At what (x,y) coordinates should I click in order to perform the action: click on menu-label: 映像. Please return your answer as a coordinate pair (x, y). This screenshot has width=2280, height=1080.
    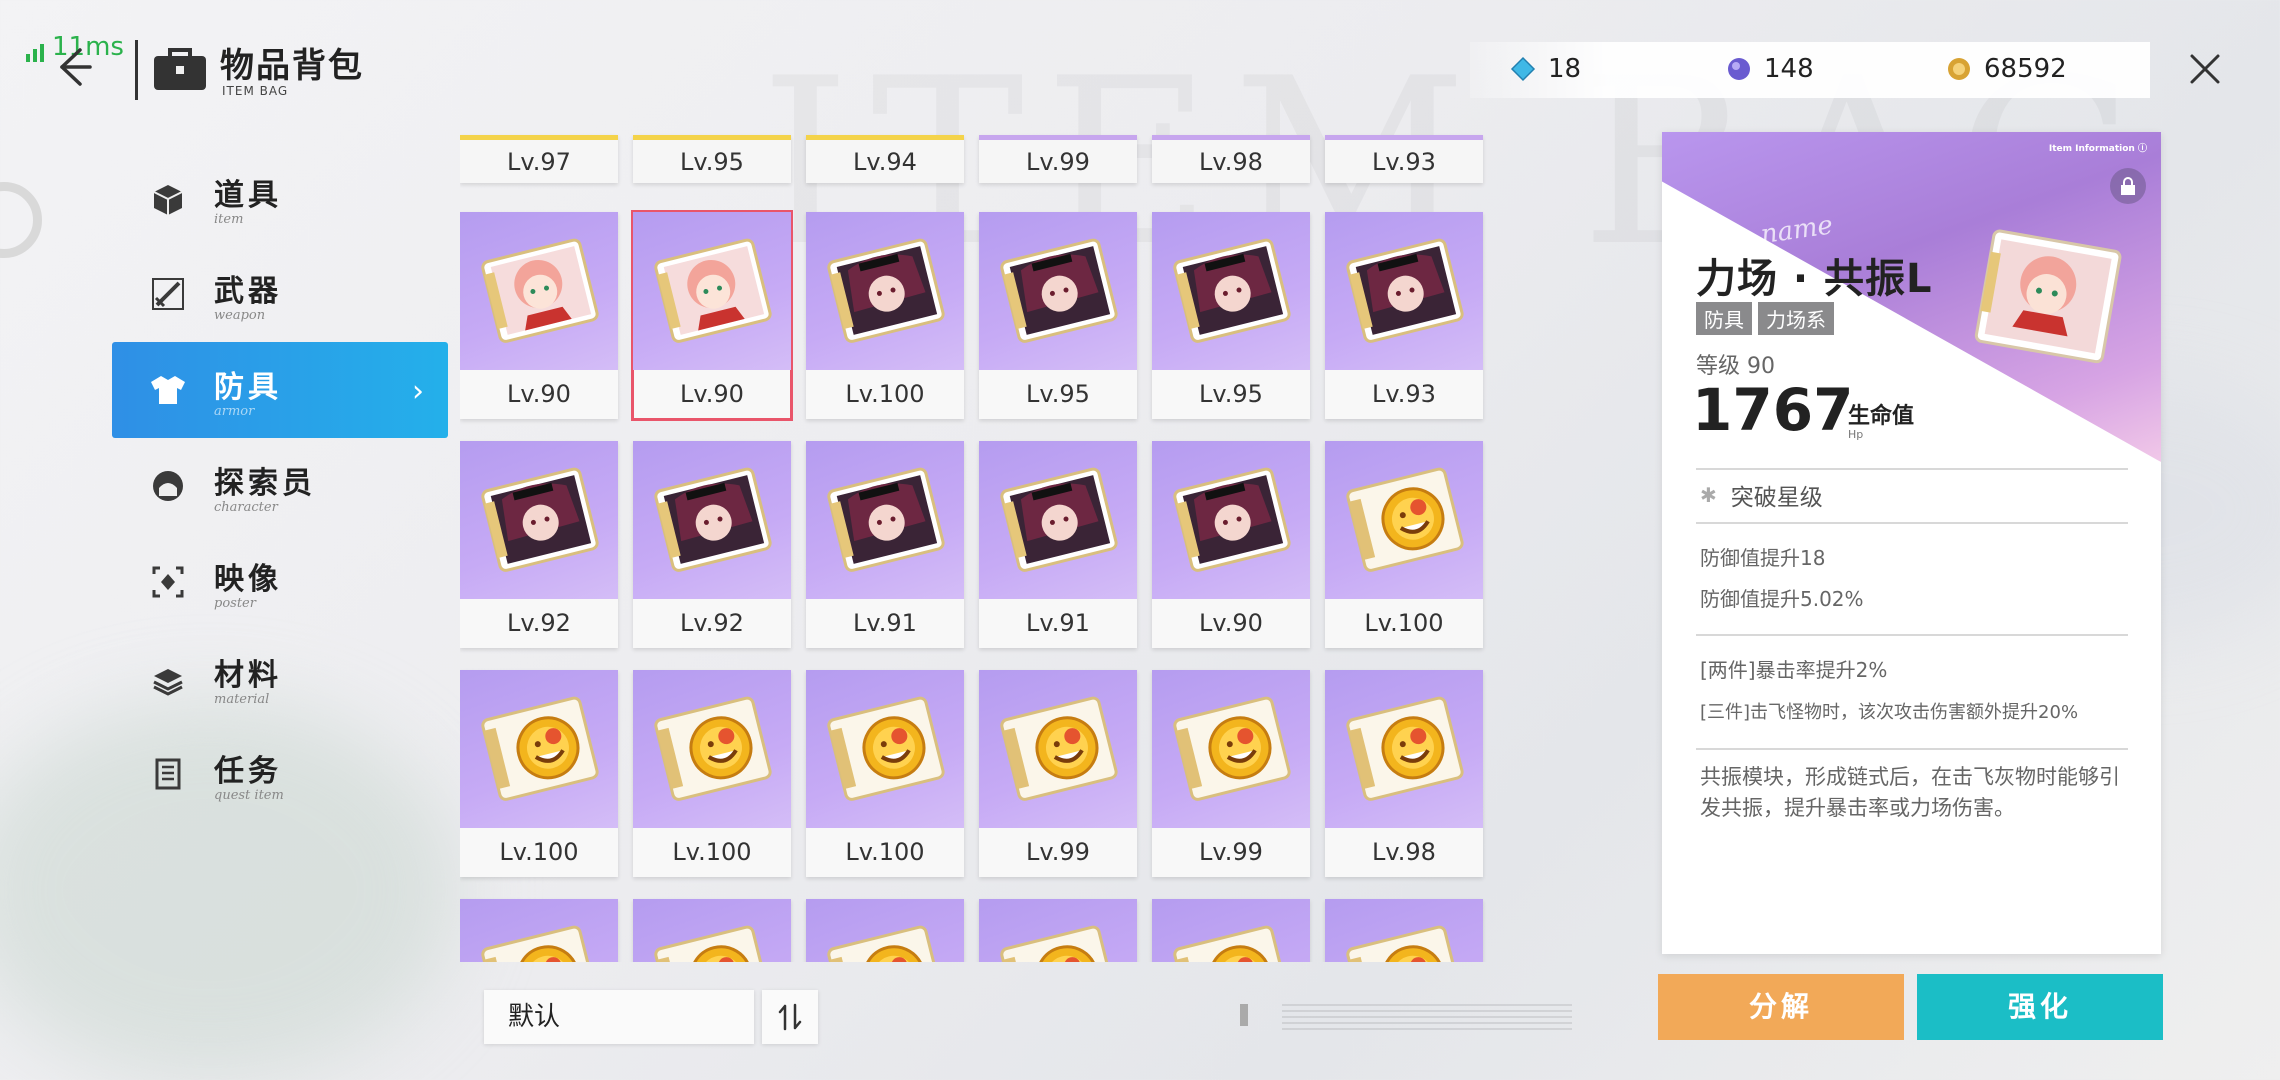
    Looking at the image, I should click on (248, 579).